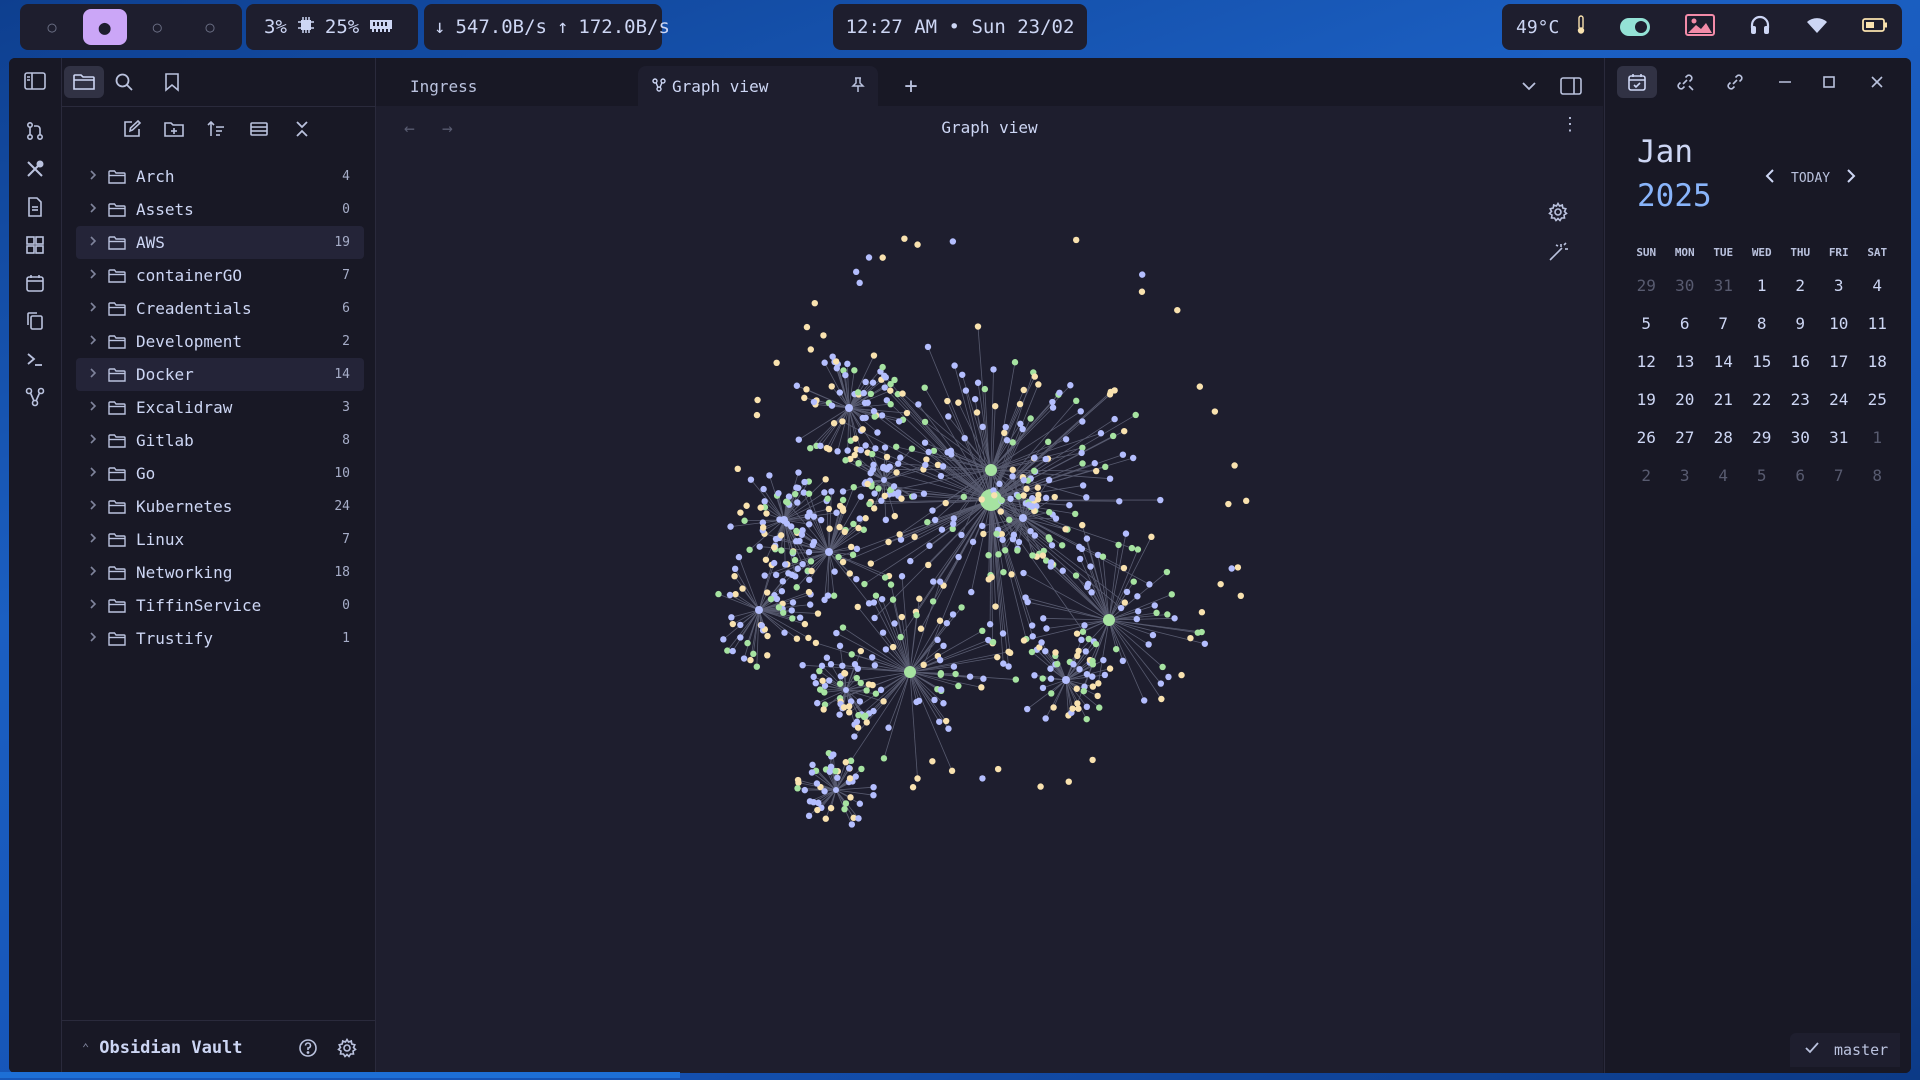 The width and height of the screenshot is (1920, 1080). What do you see at coordinates (1877, 82) in the screenshot?
I see `close-icon` at bounding box center [1877, 82].